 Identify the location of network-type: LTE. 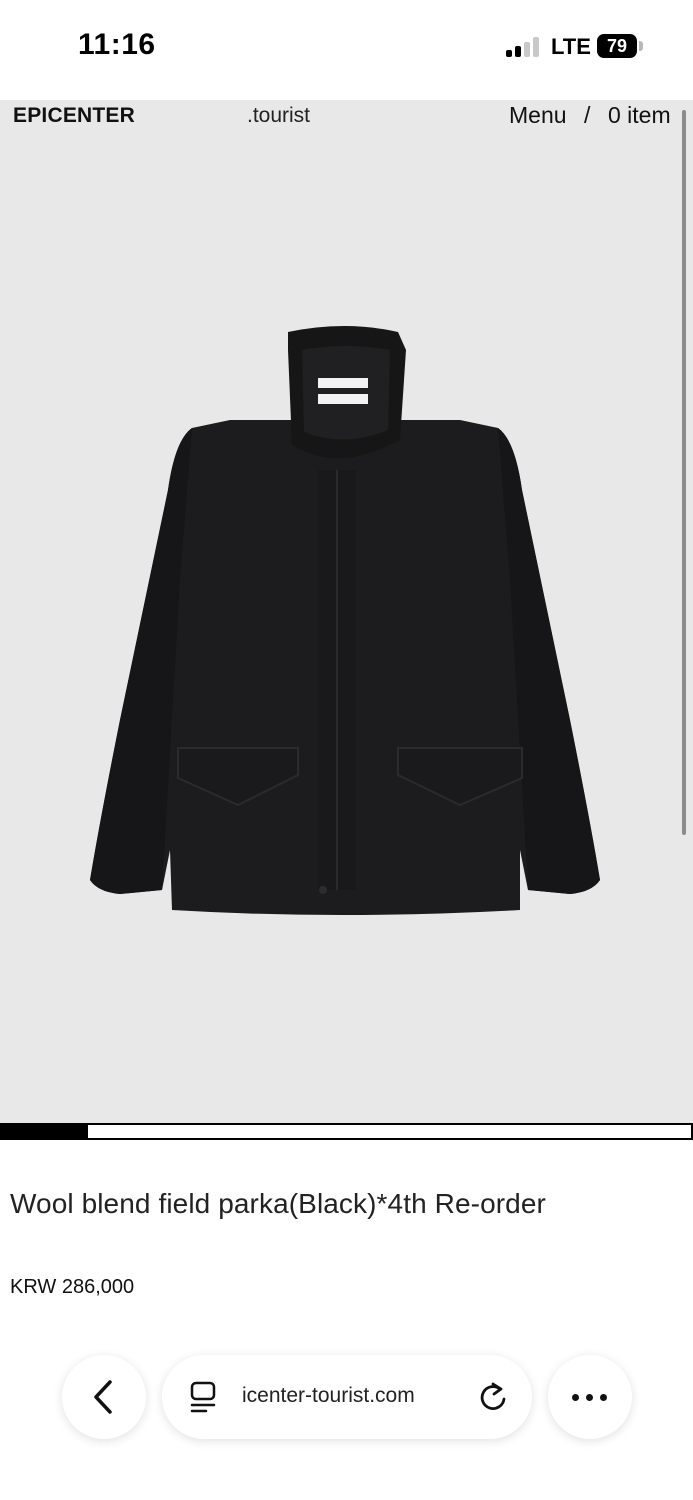
(571, 46).